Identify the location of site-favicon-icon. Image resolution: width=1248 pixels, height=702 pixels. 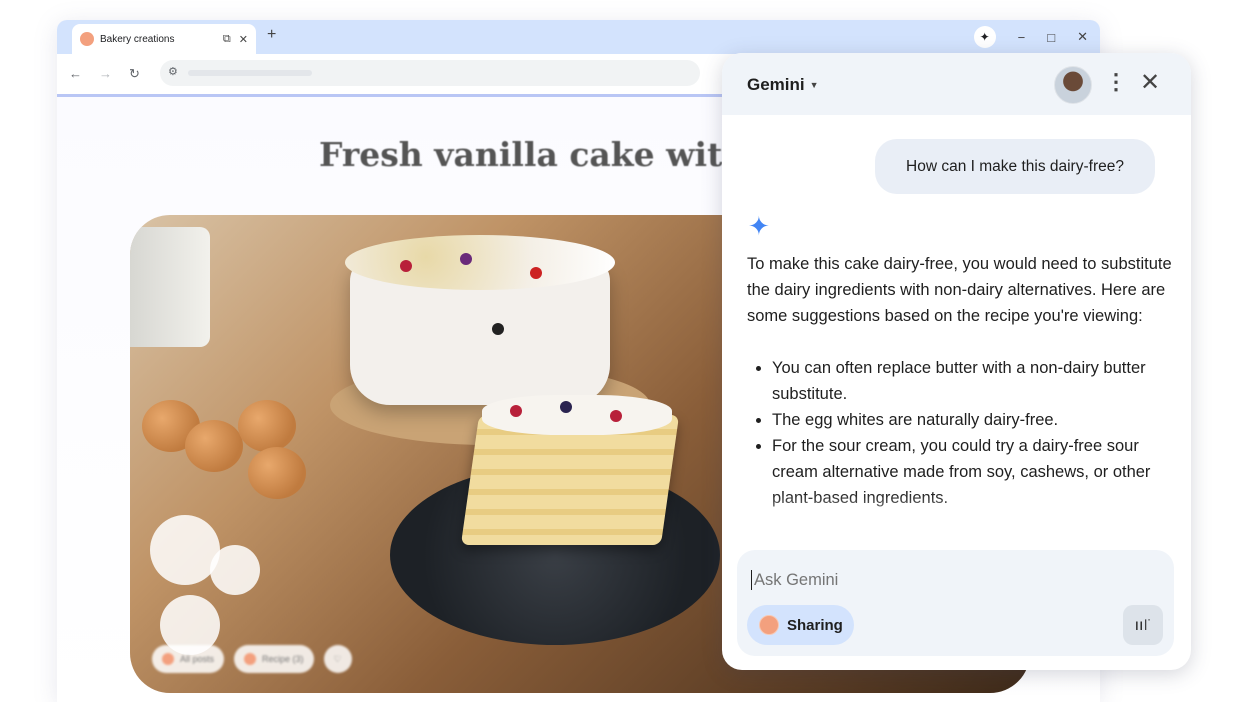
(87, 39).